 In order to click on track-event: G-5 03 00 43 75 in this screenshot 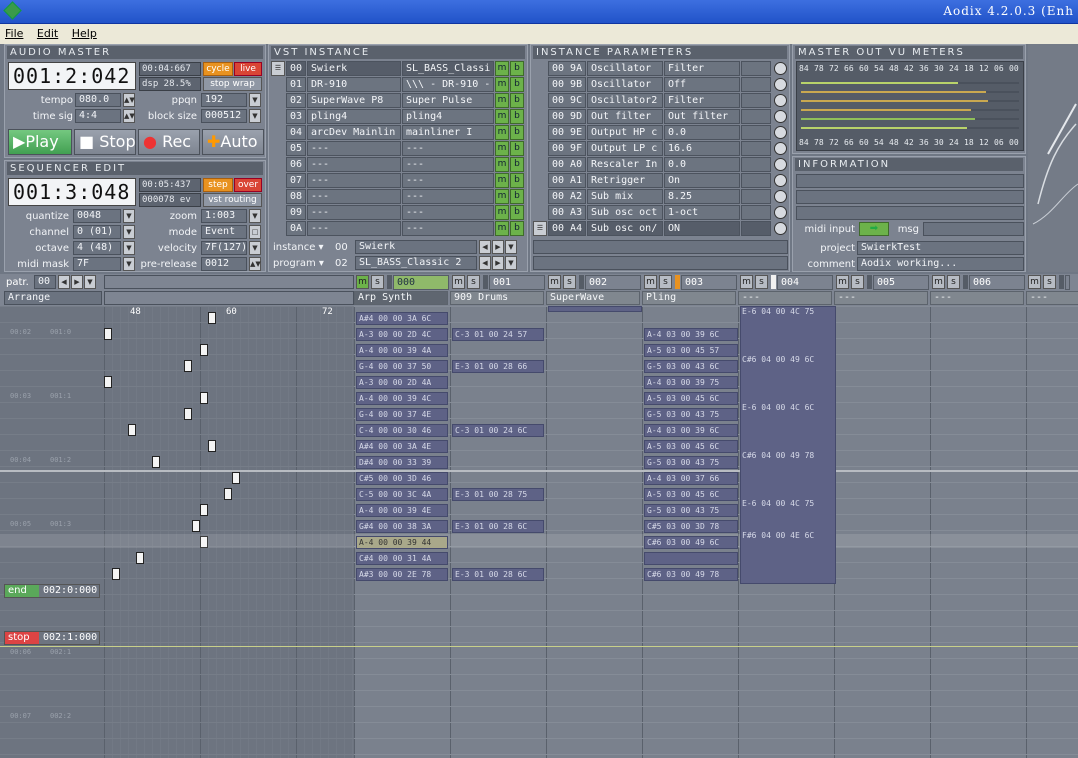, I will do `click(691, 462)`.